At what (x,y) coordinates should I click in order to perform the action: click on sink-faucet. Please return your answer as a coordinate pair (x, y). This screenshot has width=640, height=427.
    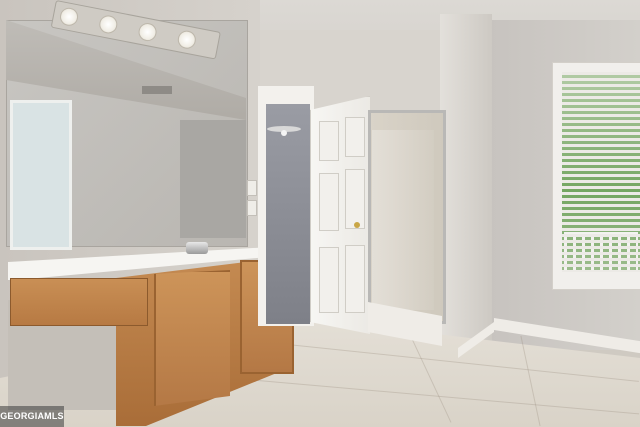
    Looking at the image, I should click on (197, 248).